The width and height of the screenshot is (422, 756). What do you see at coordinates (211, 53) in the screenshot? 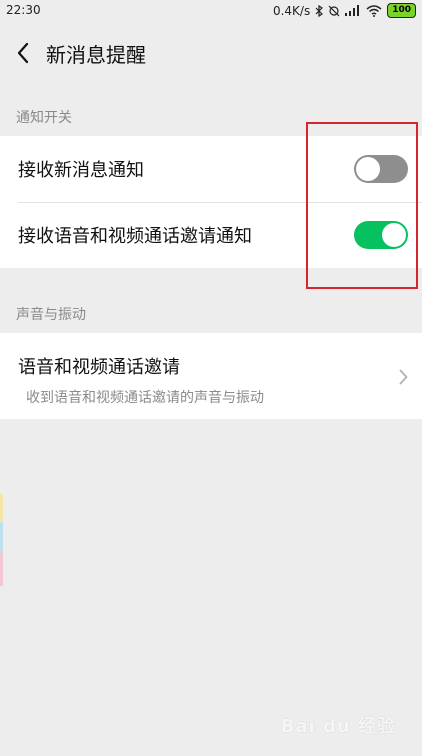
I see `app-header: 新消息提醒` at bounding box center [211, 53].